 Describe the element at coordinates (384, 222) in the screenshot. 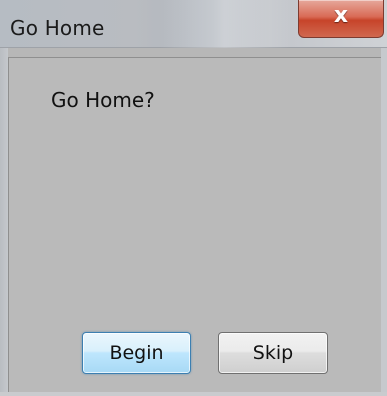

I see `window-frame-right` at that location.